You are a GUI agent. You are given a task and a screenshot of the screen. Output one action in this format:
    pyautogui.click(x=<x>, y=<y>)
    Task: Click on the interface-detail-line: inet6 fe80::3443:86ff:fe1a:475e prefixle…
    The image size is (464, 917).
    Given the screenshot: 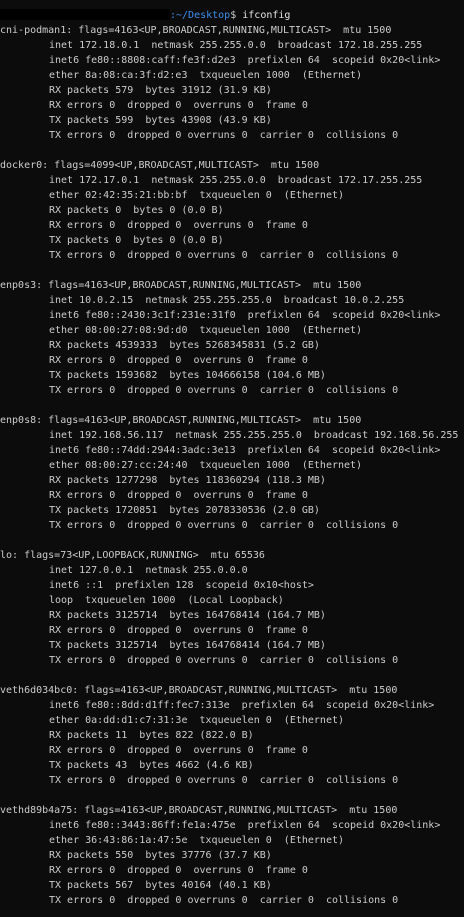 What is the action you would take?
    pyautogui.click(x=245, y=825)
    